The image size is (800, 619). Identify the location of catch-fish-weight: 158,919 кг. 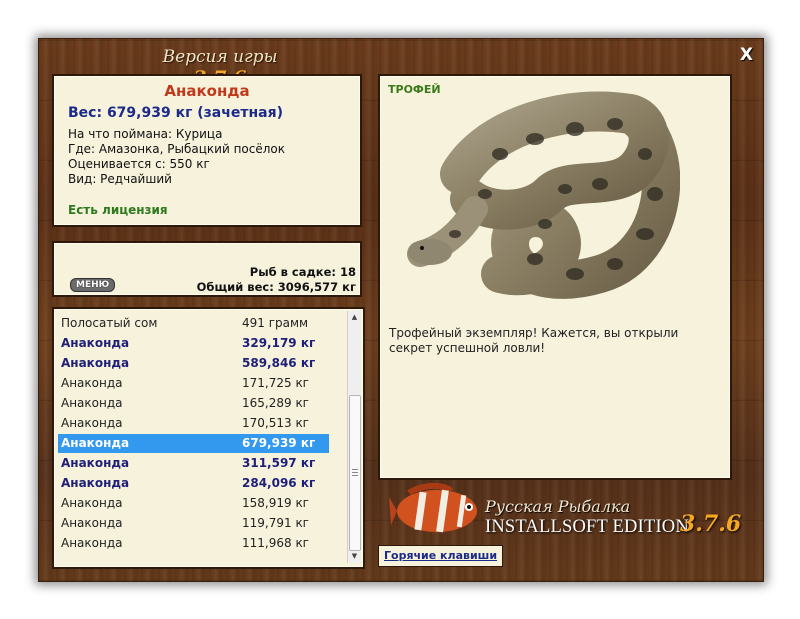
(275, 503).